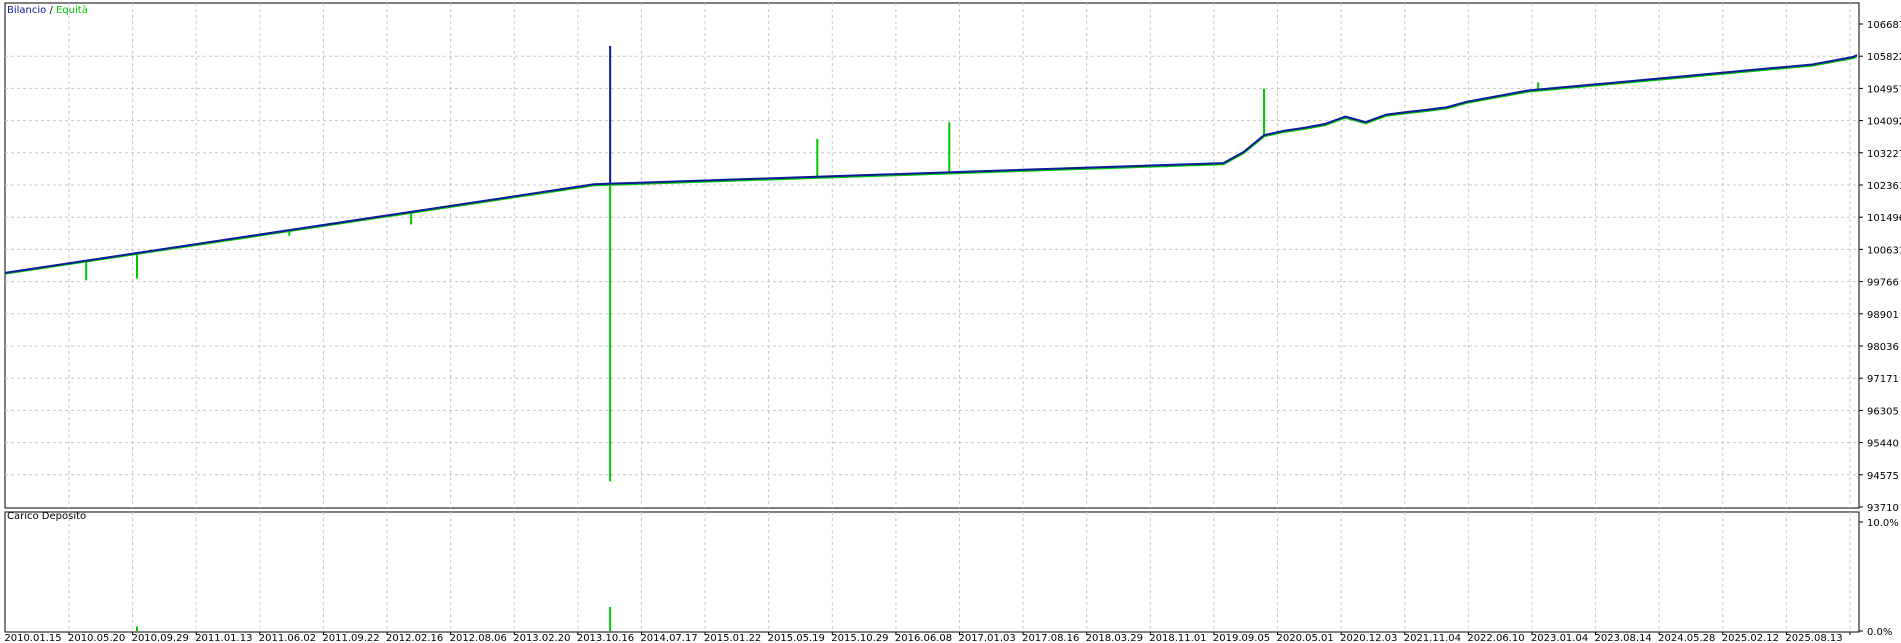 This screenshot has width=1901, height=643. I want to click on x-tick-label: 2017.01.03, so click(986, 638).